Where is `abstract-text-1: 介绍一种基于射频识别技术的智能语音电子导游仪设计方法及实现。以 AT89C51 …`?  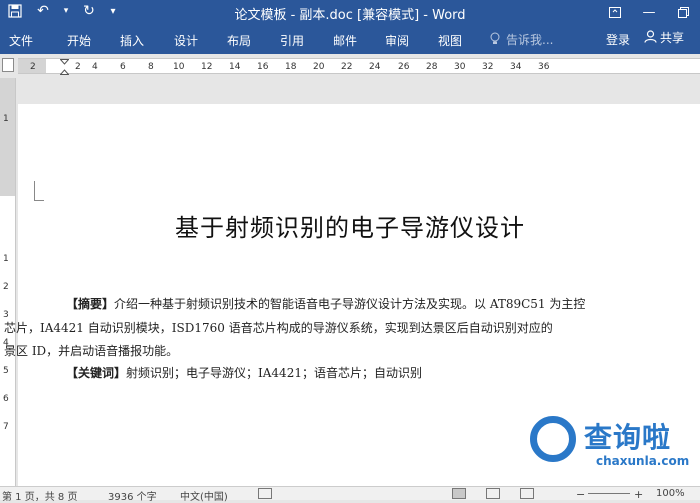 abstract-text-1: 介绍一种基于射频识别技术的智能语音电子导游仪设计方法及实现。以 AT89C51 … is located at coordinates (350, 304).